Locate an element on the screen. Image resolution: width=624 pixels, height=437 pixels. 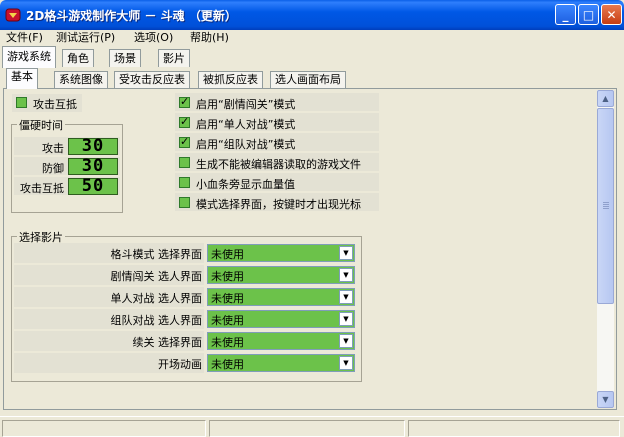
chevron-up-icon: ▲ is located at coordinates (605, 98).